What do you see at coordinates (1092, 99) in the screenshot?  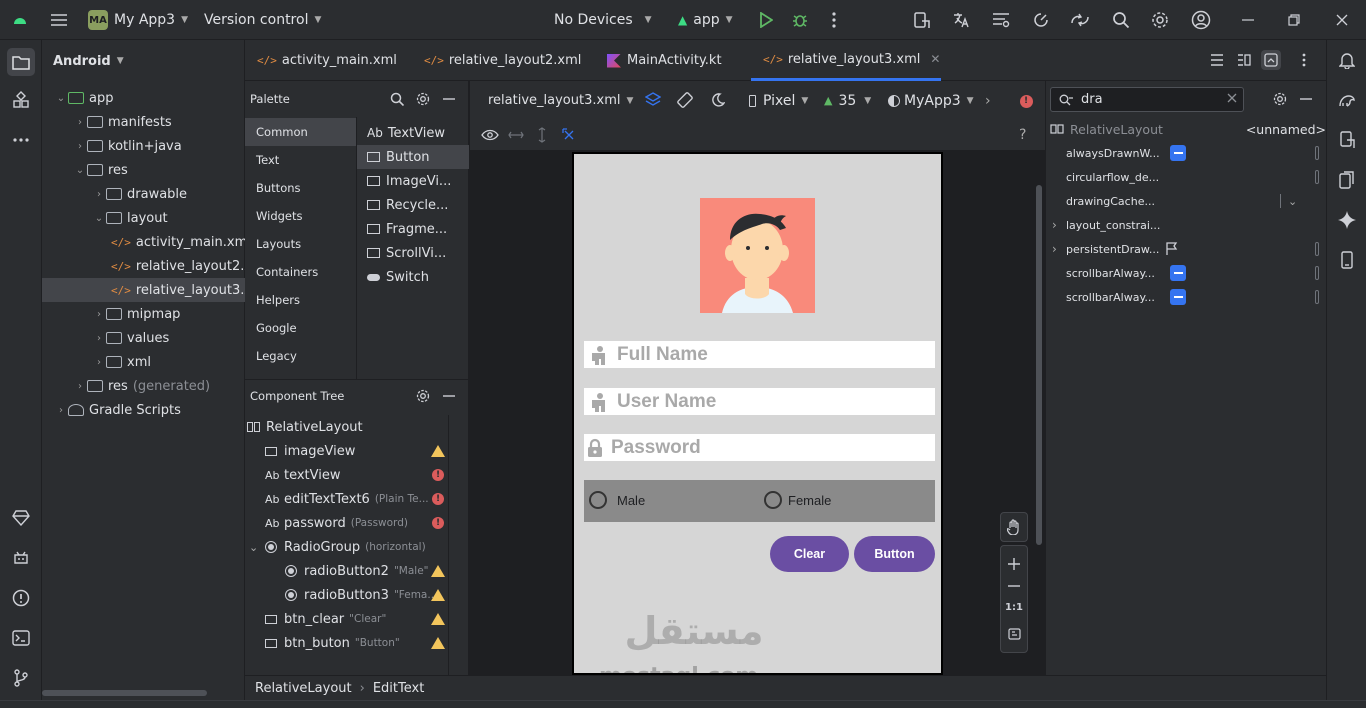 I see `attribute-search-input: dra` at bounding box center [1092, 99].